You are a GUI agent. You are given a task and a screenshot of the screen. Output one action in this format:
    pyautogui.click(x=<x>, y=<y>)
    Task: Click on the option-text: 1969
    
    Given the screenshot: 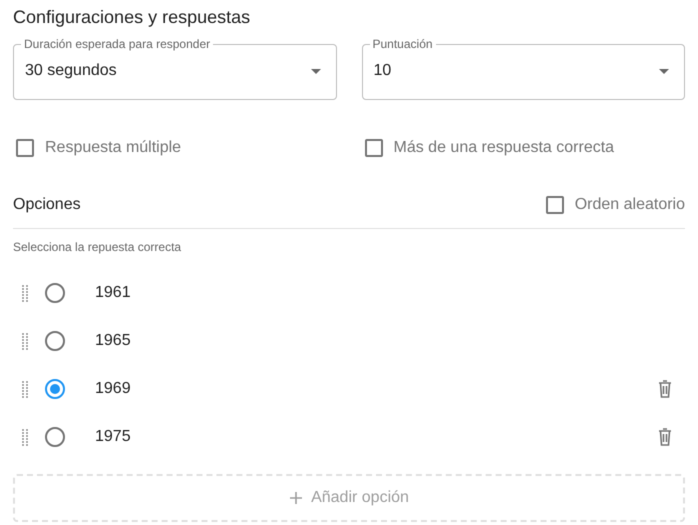 What is the action you would take?
    pyautogui.click(x=113, y=389)
    